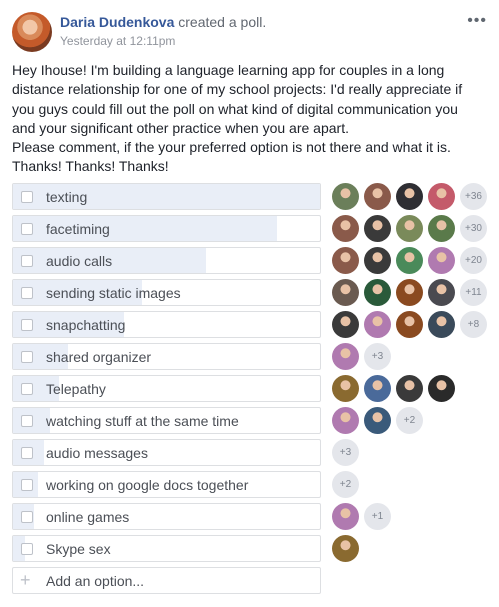 The width and height of the screenshot is (499, 607). I want to click on poll-option-button: watching stuff at the same time, so click(166, 420).